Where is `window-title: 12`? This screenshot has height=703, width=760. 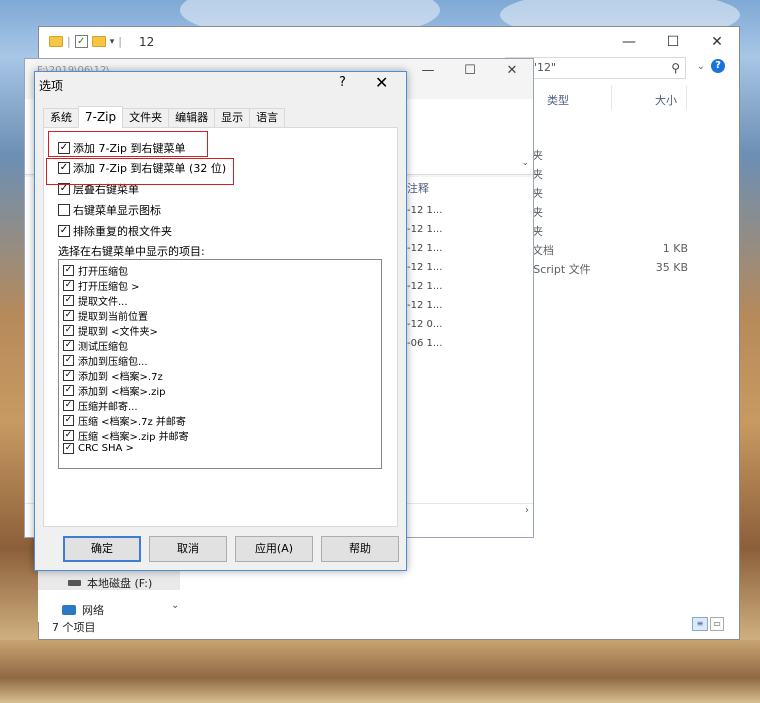
window-title: 12 is located at coordinates (147, 42).